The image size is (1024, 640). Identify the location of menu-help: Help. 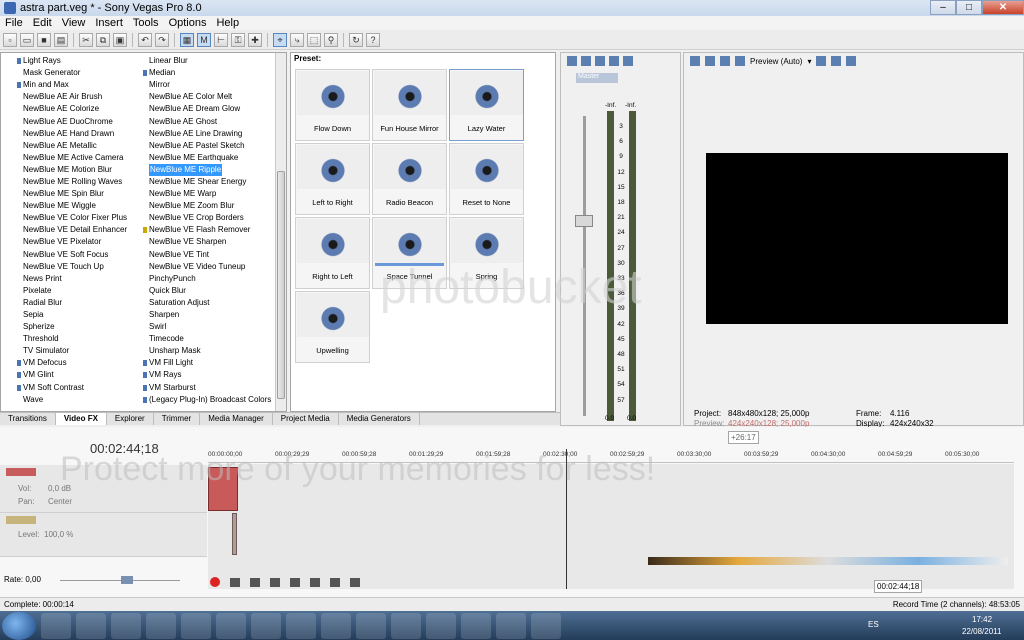
(227, 23).